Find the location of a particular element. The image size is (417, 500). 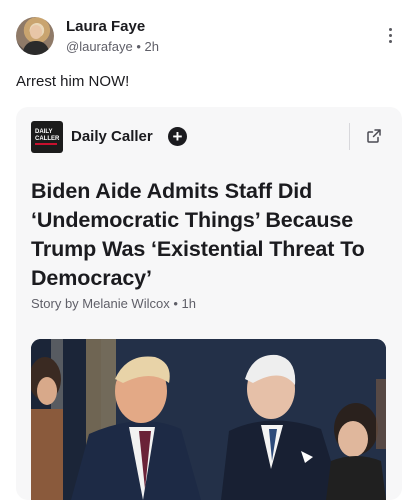

article-byline: Story by Melanie Wilcox • 1h is located at coordinates (113, 303).